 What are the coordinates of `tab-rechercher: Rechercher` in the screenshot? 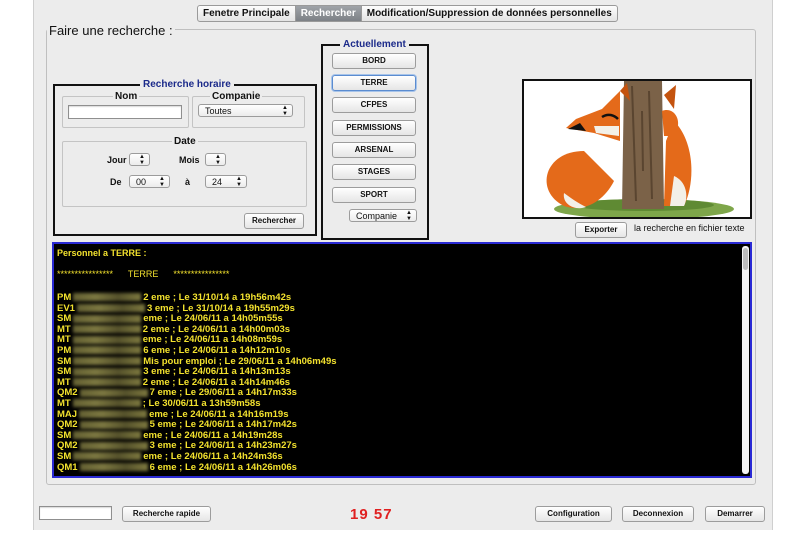 It's located at (328, 13).